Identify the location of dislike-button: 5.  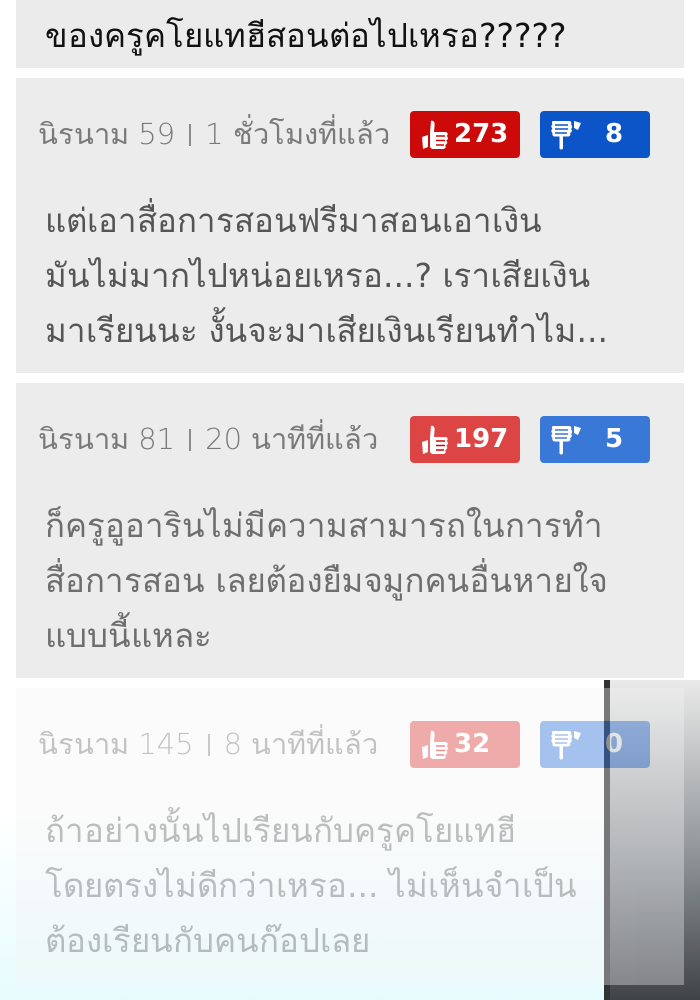
(595, 439).